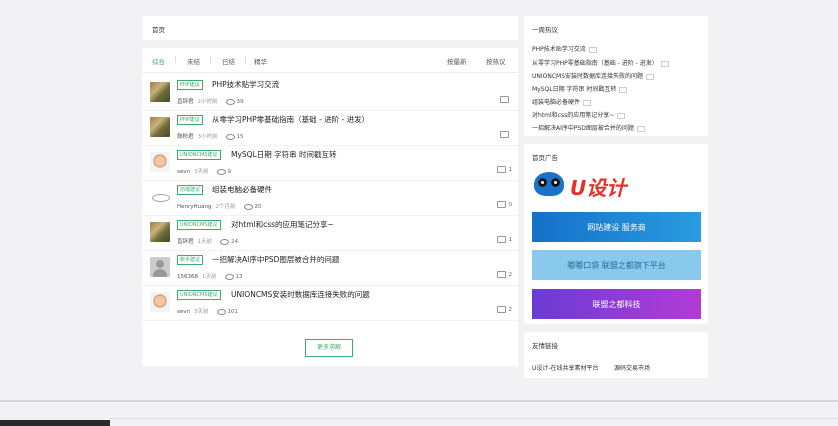 This screenshot has width=838, height=426. What do you see at coordinates (579, 114) in the screenshot?
I see `hot-post-link: 对html和css的应用笔记分享~` at bounding box center [579, 114].